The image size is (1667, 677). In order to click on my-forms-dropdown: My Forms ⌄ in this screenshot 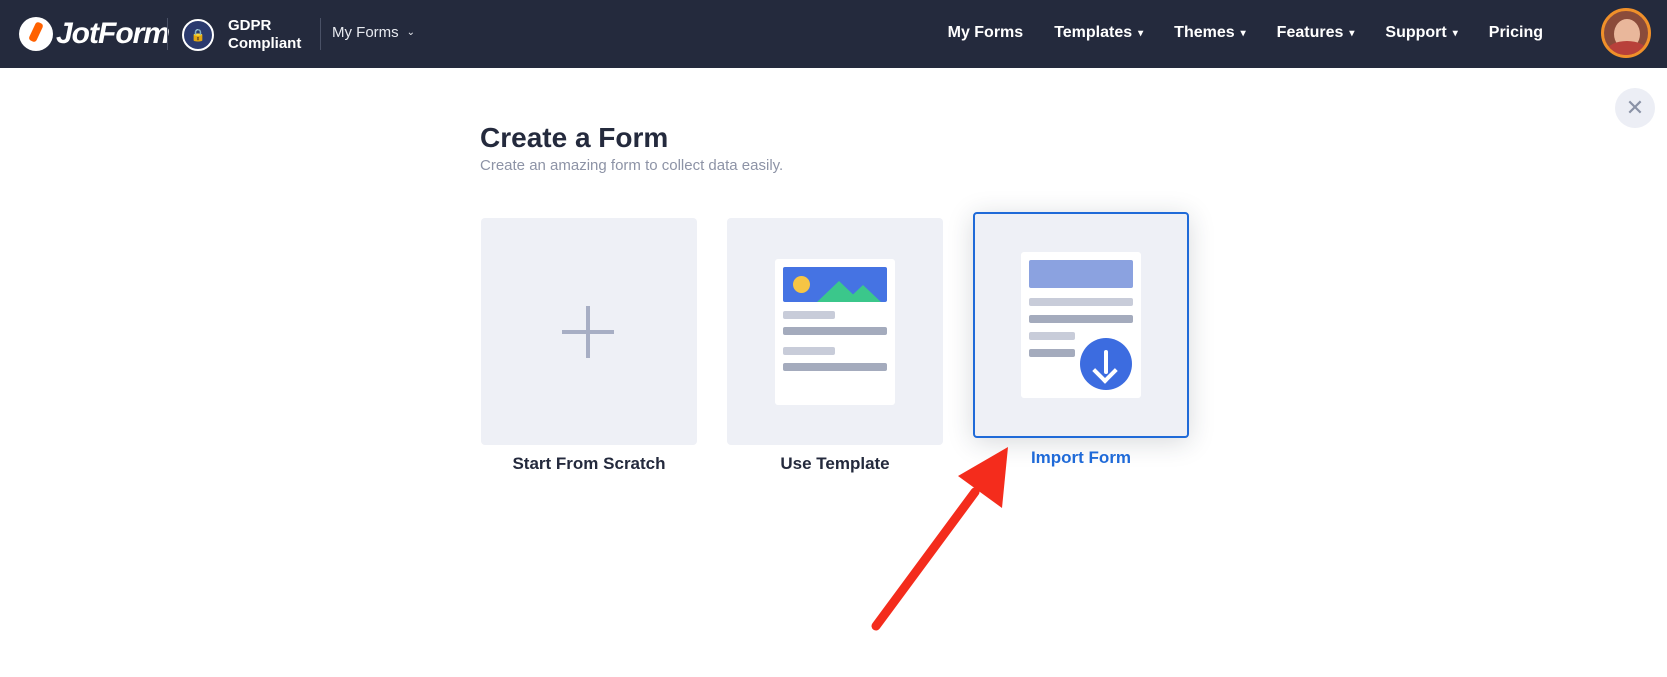, I will do `click(373, 32)`.